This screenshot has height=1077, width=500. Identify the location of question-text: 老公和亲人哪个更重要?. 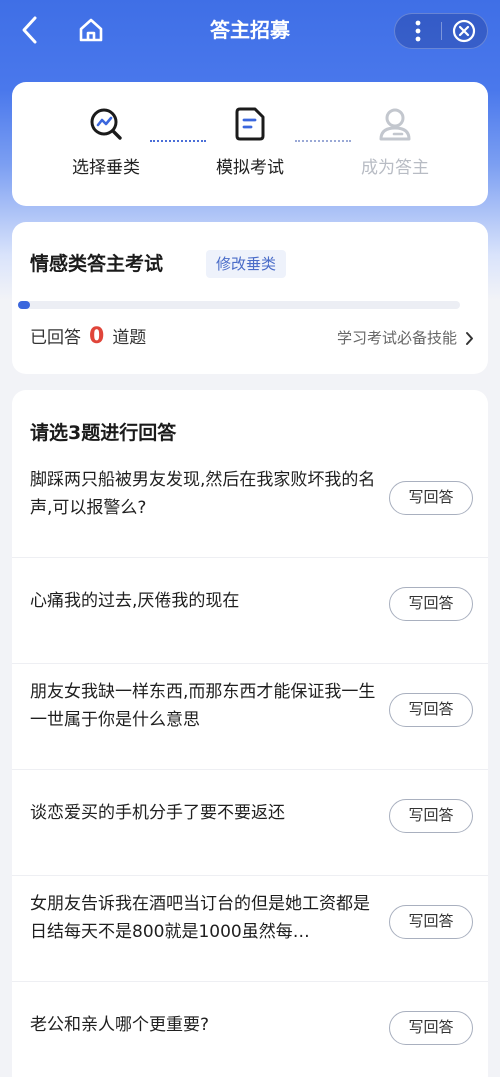
(207, 1025).